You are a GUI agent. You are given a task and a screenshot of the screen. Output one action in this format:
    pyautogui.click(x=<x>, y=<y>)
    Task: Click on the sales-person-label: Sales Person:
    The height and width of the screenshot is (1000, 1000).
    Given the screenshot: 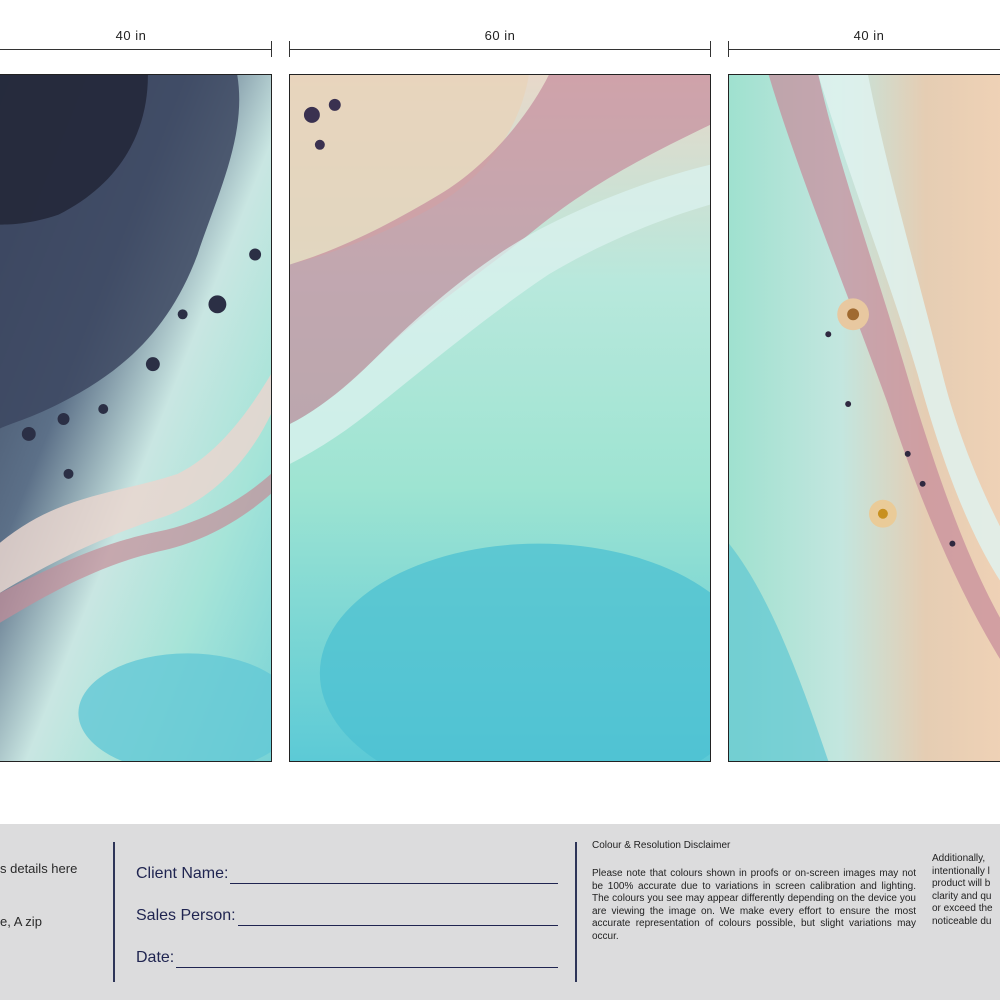 What is the action you would take?
    pyautogui.click(x=186, y=915)
    